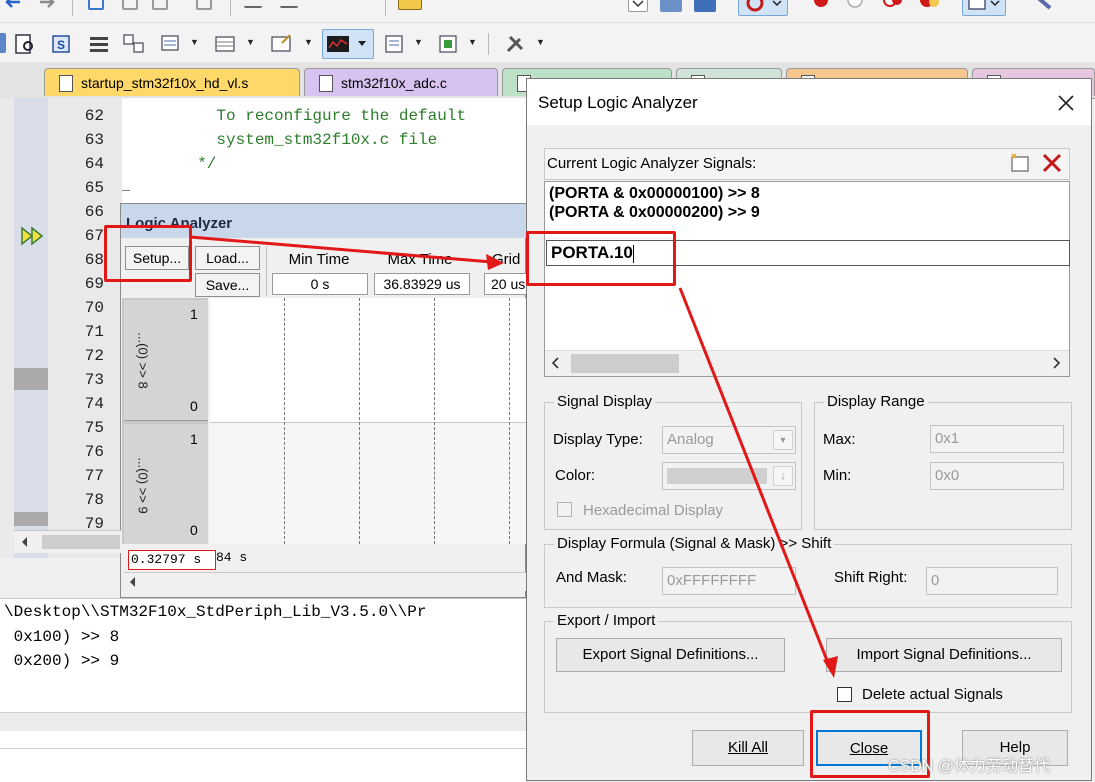  I want to click on analysis-window-icon, so click(282, 44).